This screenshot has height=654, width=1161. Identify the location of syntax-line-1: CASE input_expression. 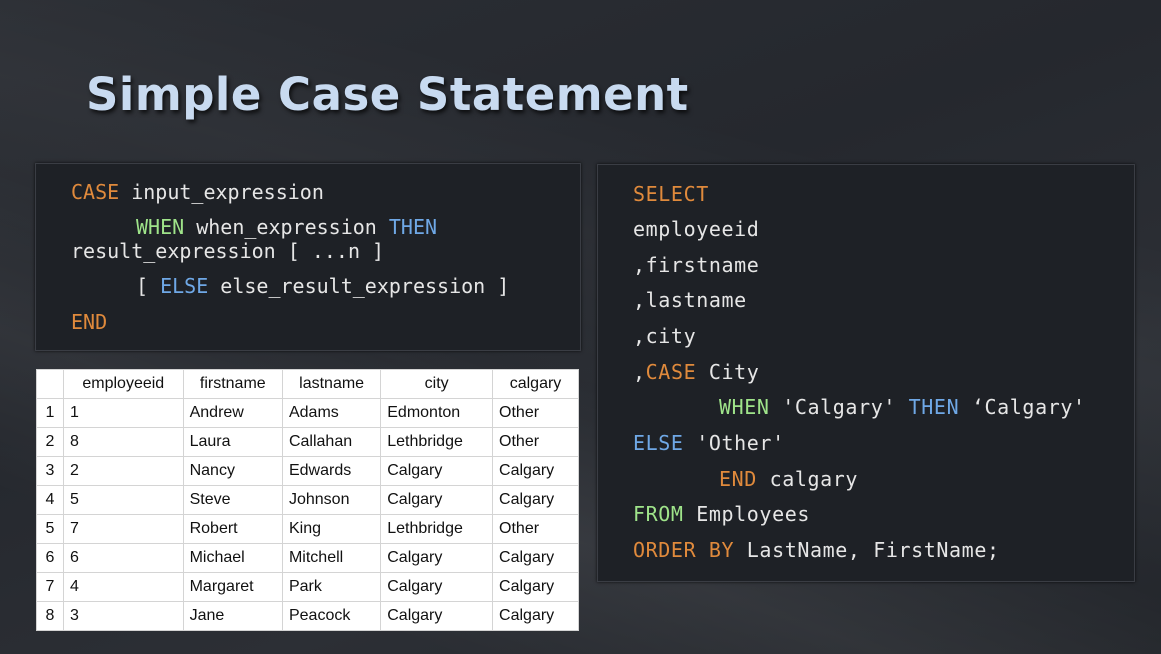
(197, 192).